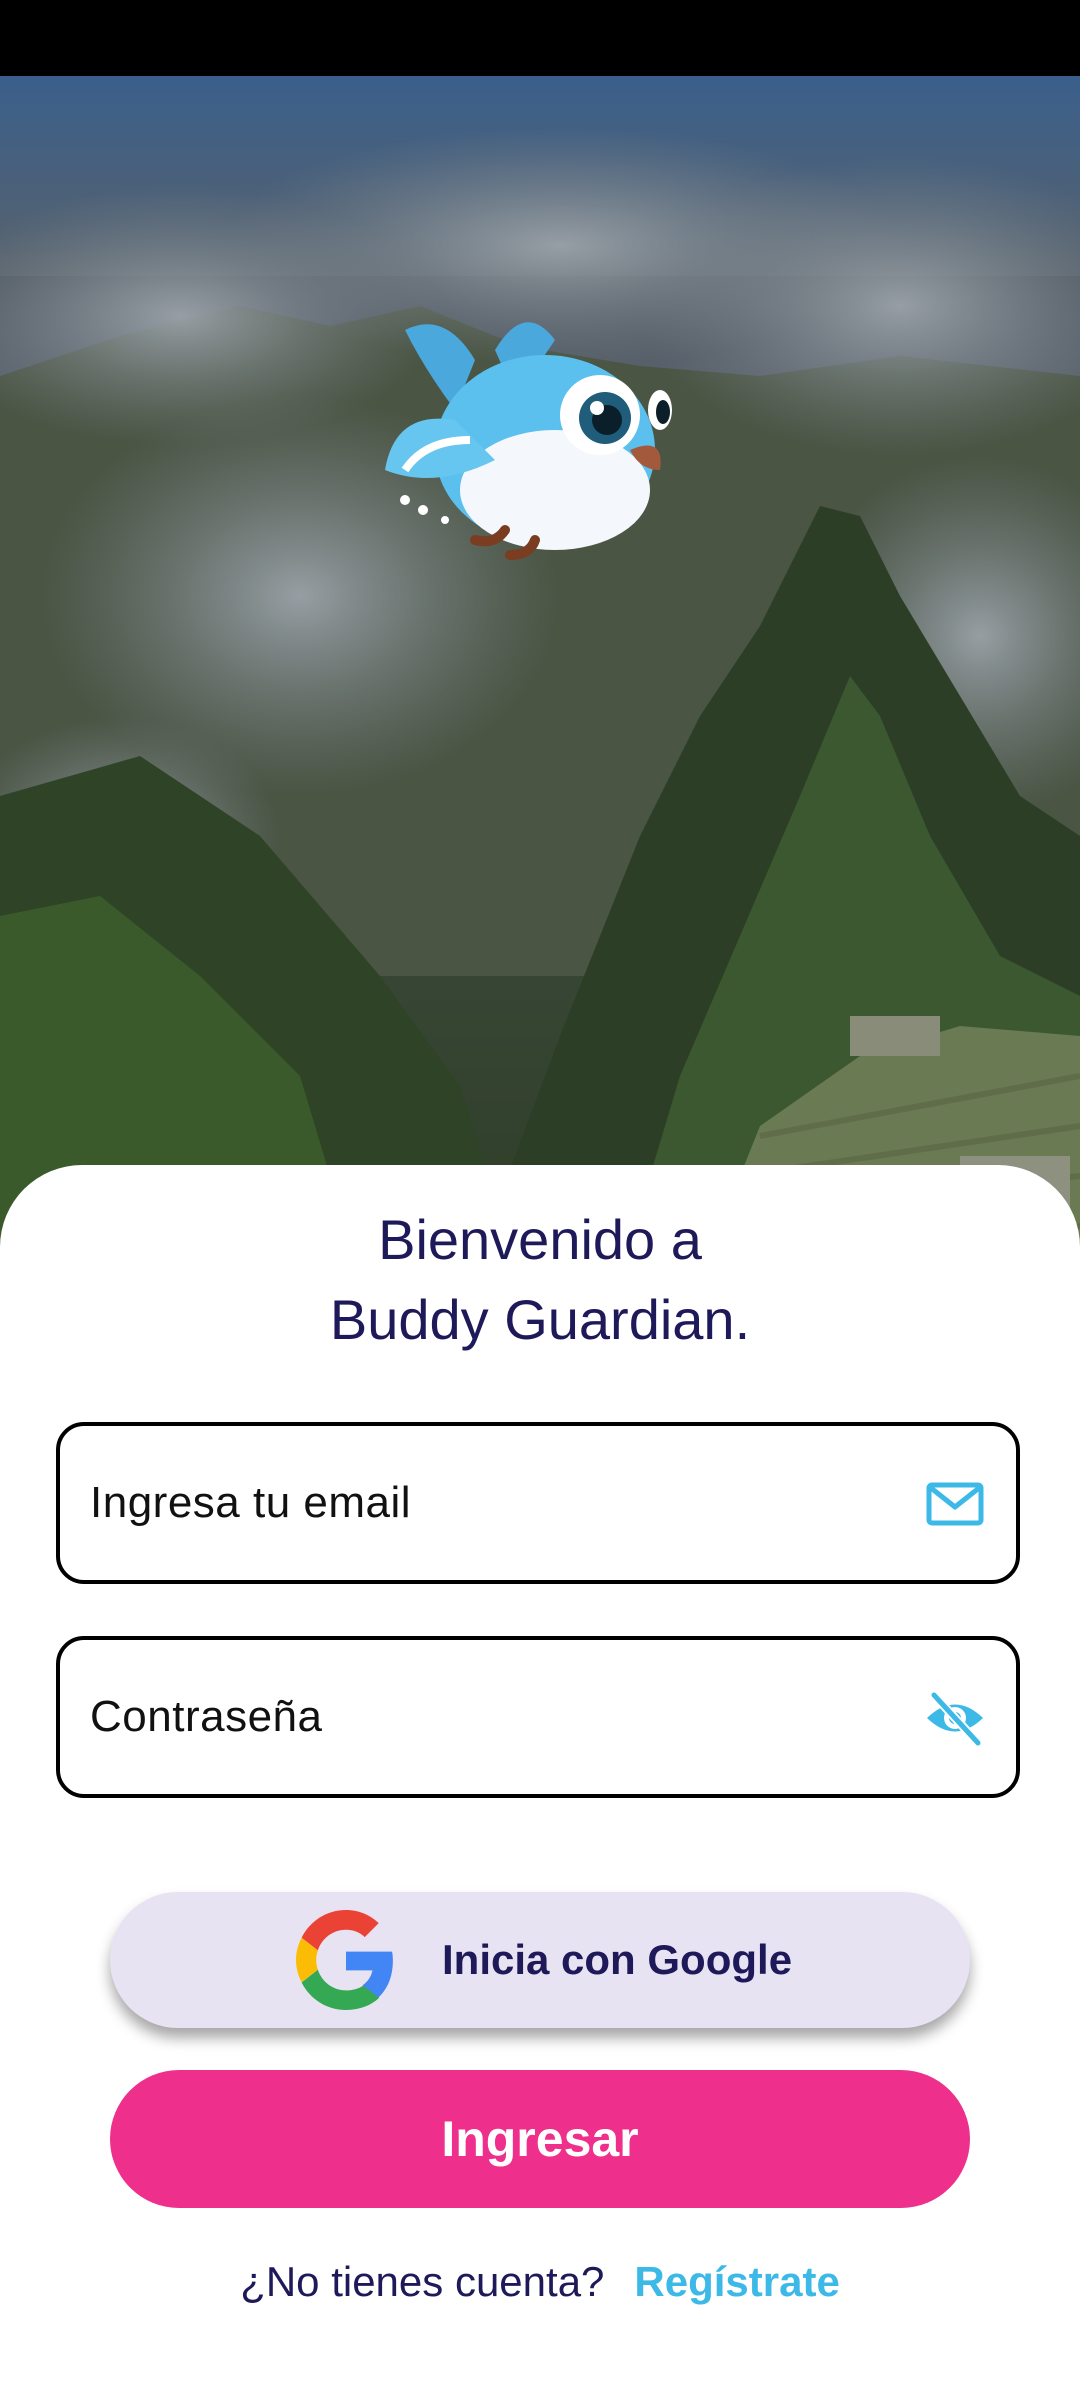 The image size is (1080, 2408). I want to click on bird-mascot-icon, so click(535, 435).